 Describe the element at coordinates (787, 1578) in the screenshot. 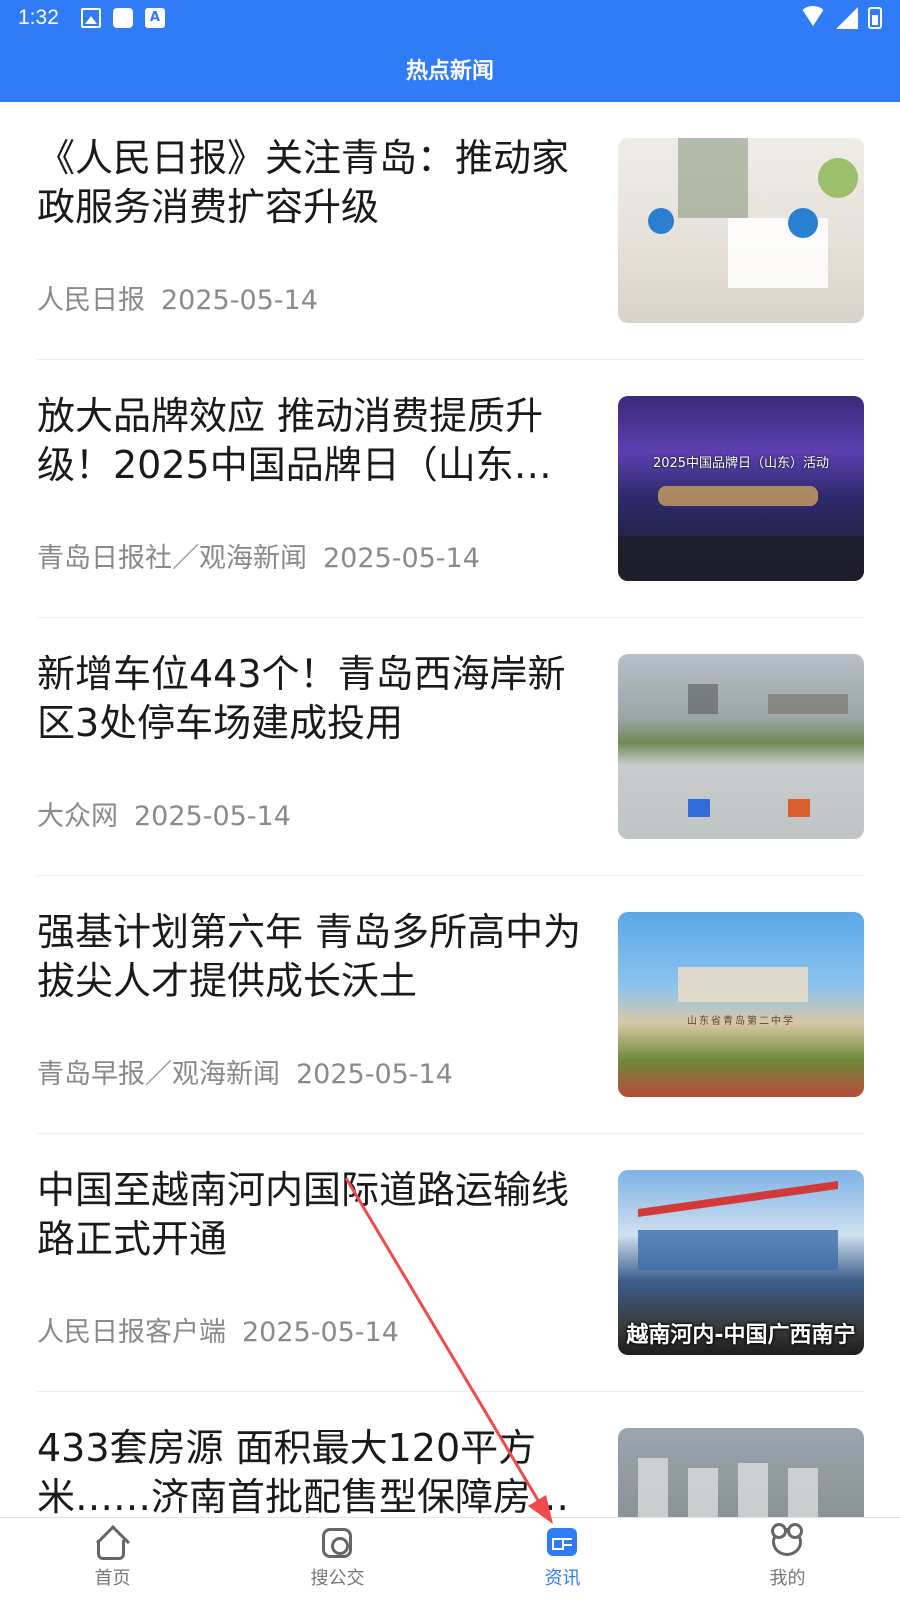

I see `tab-label: 我的` at that location.